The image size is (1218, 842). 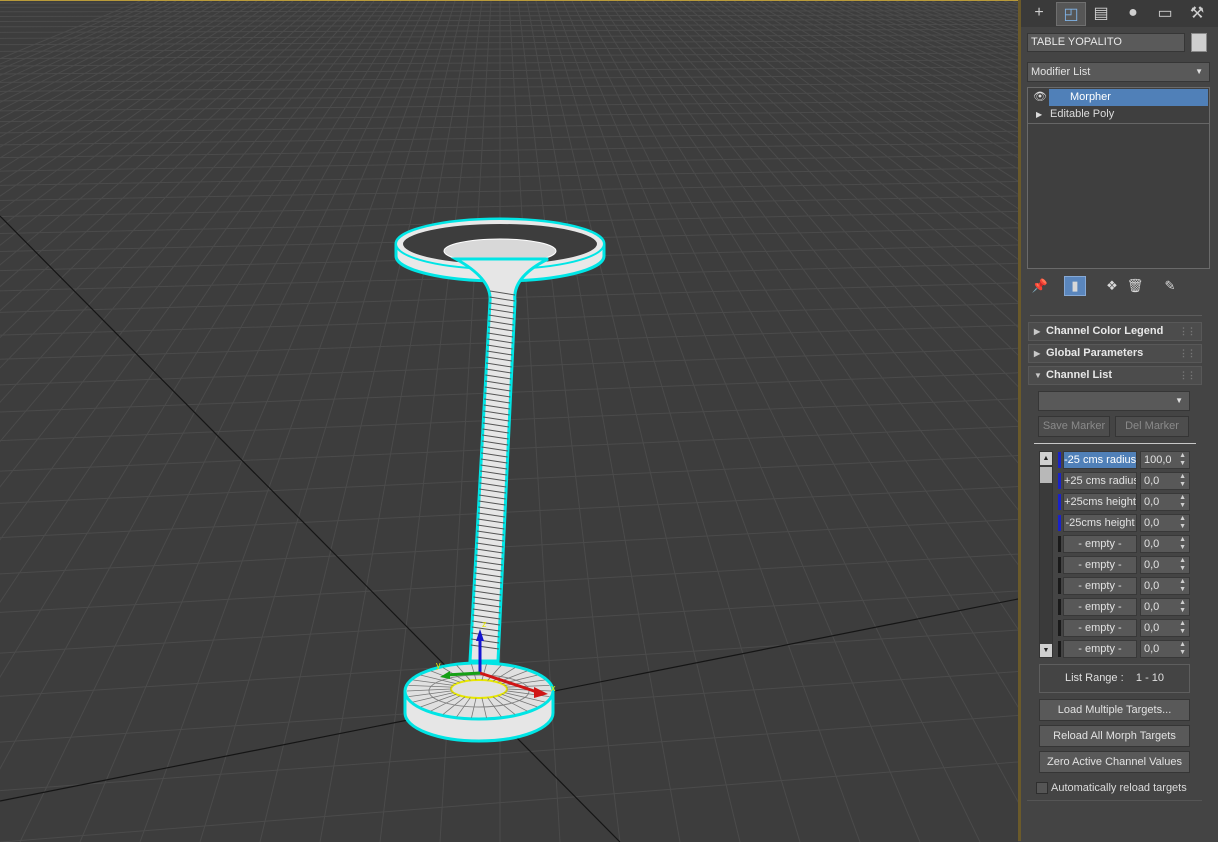 What do you see at coordinates (1060, 72) in the screenshot?
I see `modifier-list-label: Modifier List` at bounding box center [1060, 72].